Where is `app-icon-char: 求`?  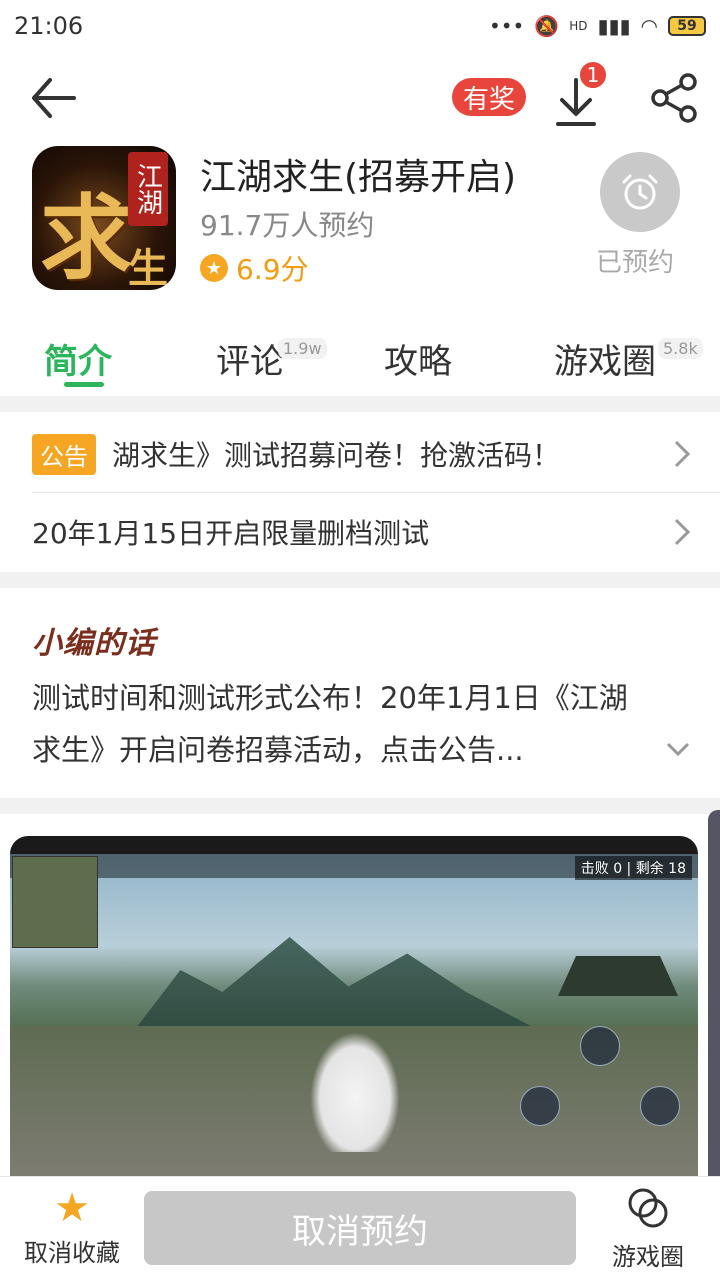
app-icon-char: 求 is located at coordinates (86, 237).